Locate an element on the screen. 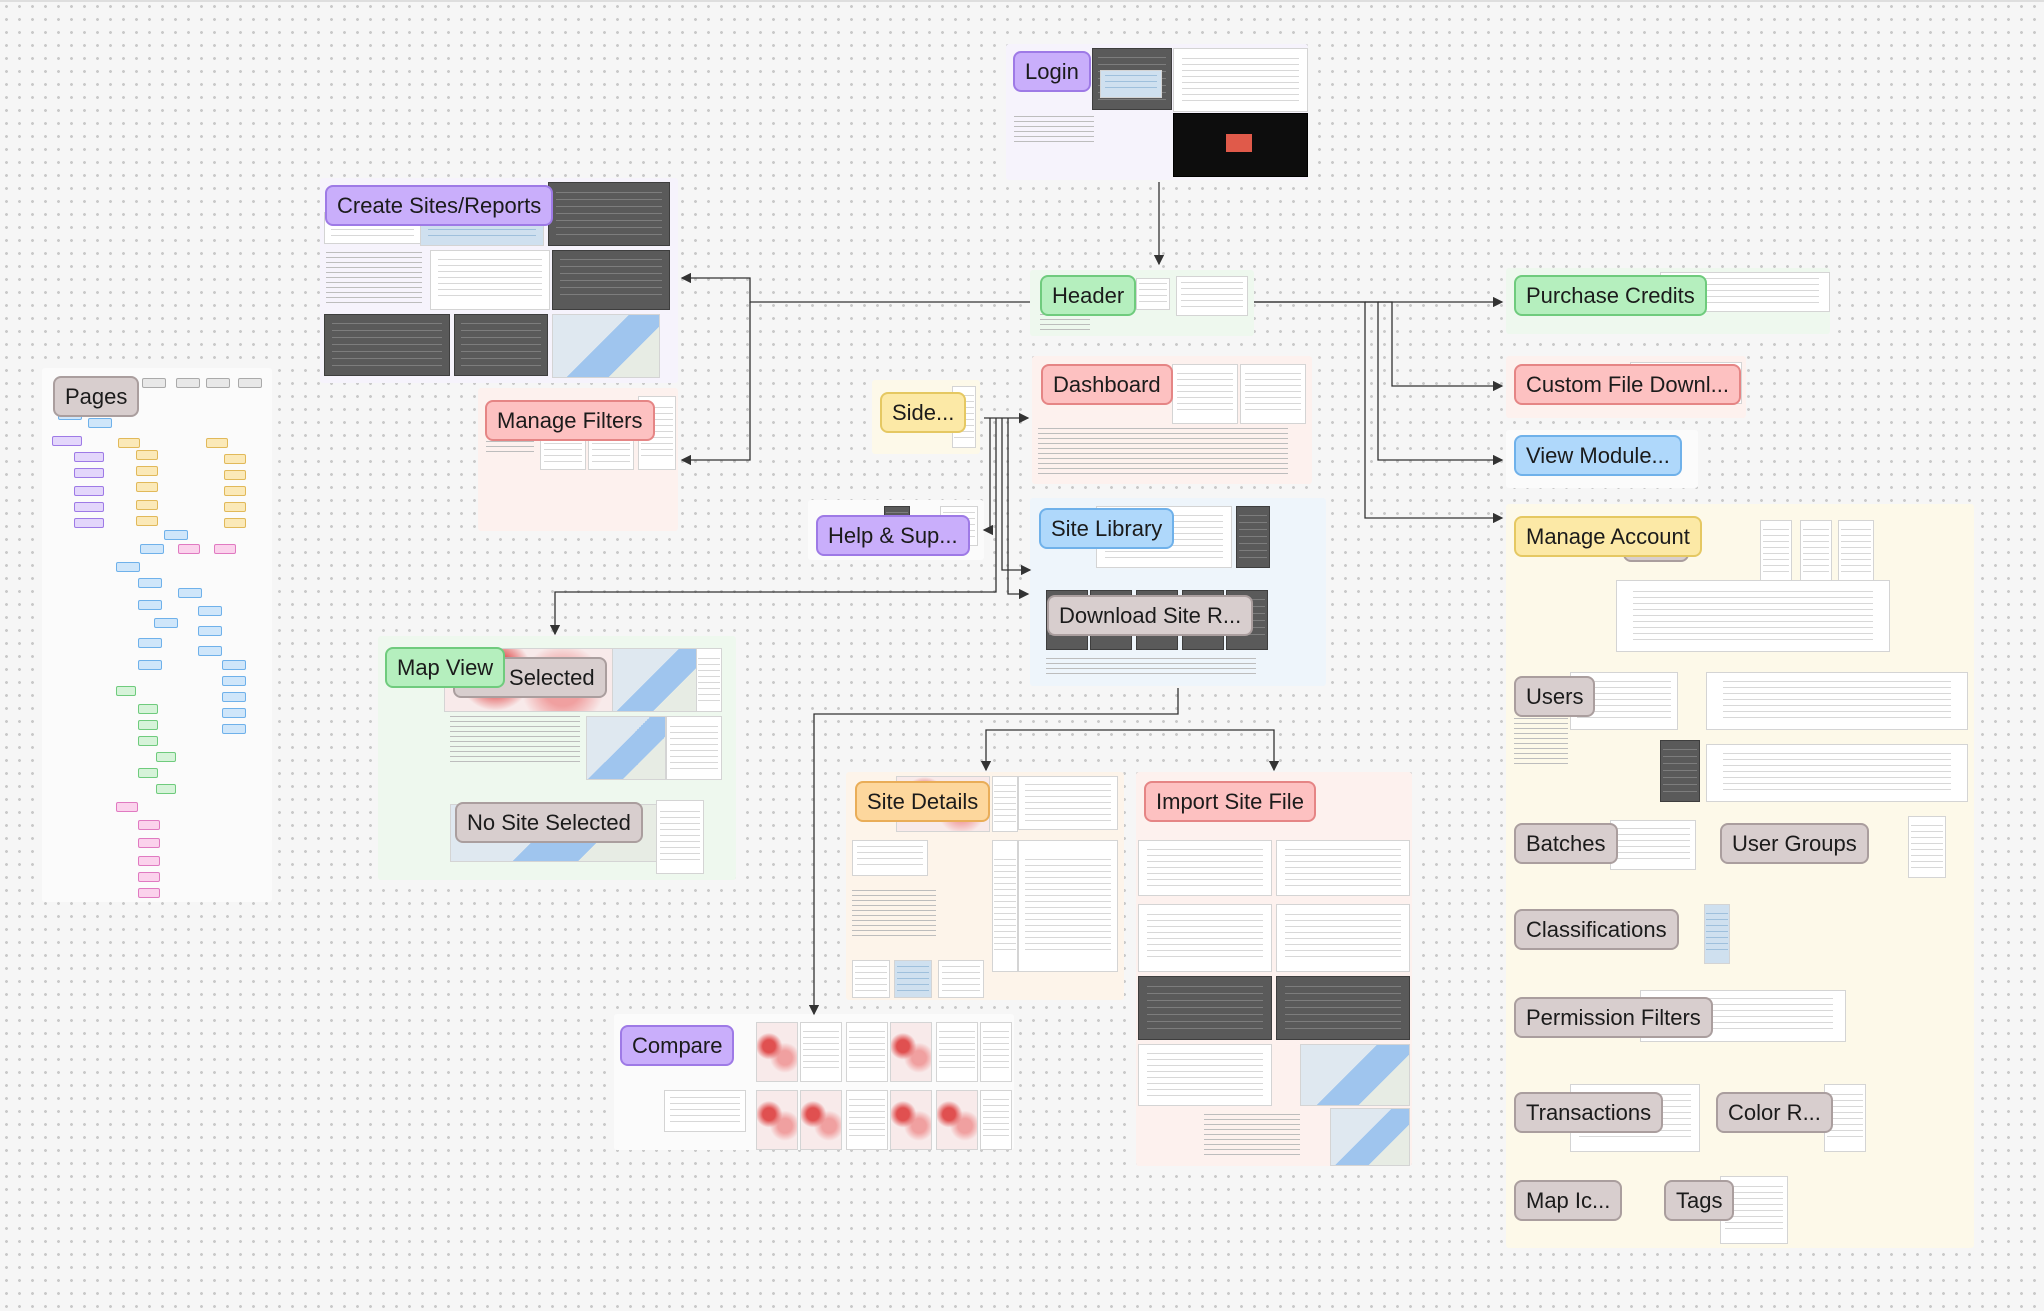 The height and width of the screenshot is (1311, 2044). pages-label: Pages is located at coordinates (96, 396).